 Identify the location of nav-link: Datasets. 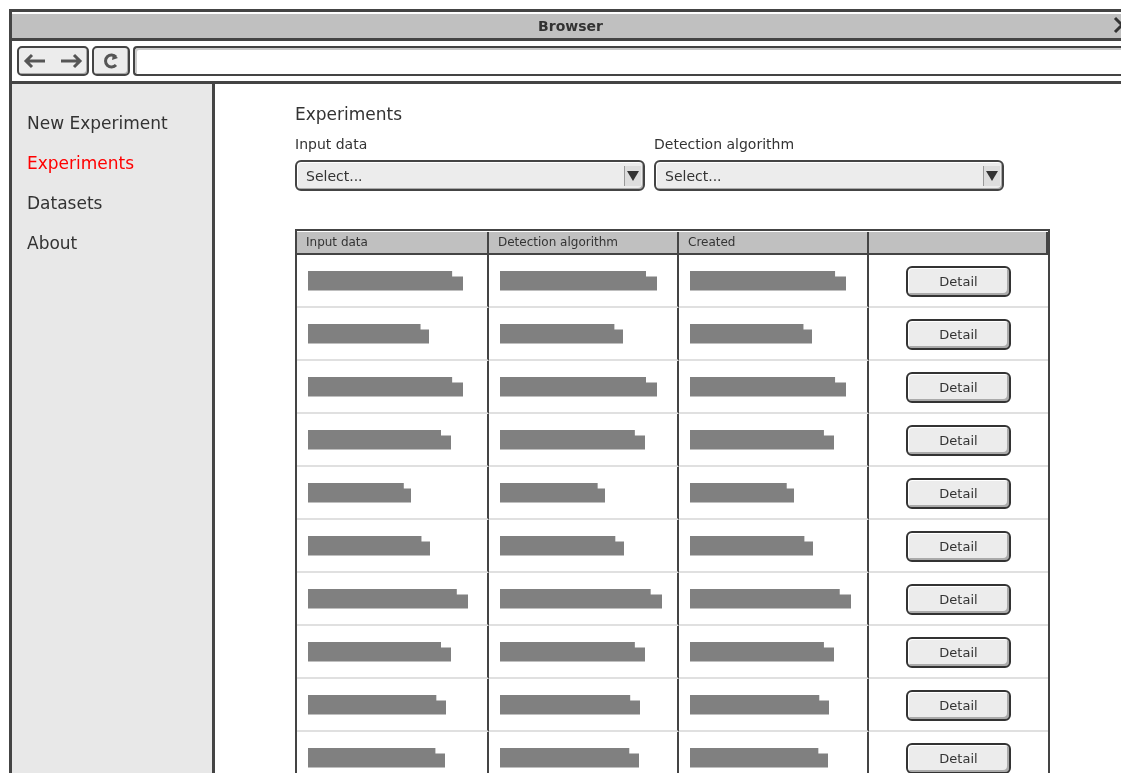
(65, 203).